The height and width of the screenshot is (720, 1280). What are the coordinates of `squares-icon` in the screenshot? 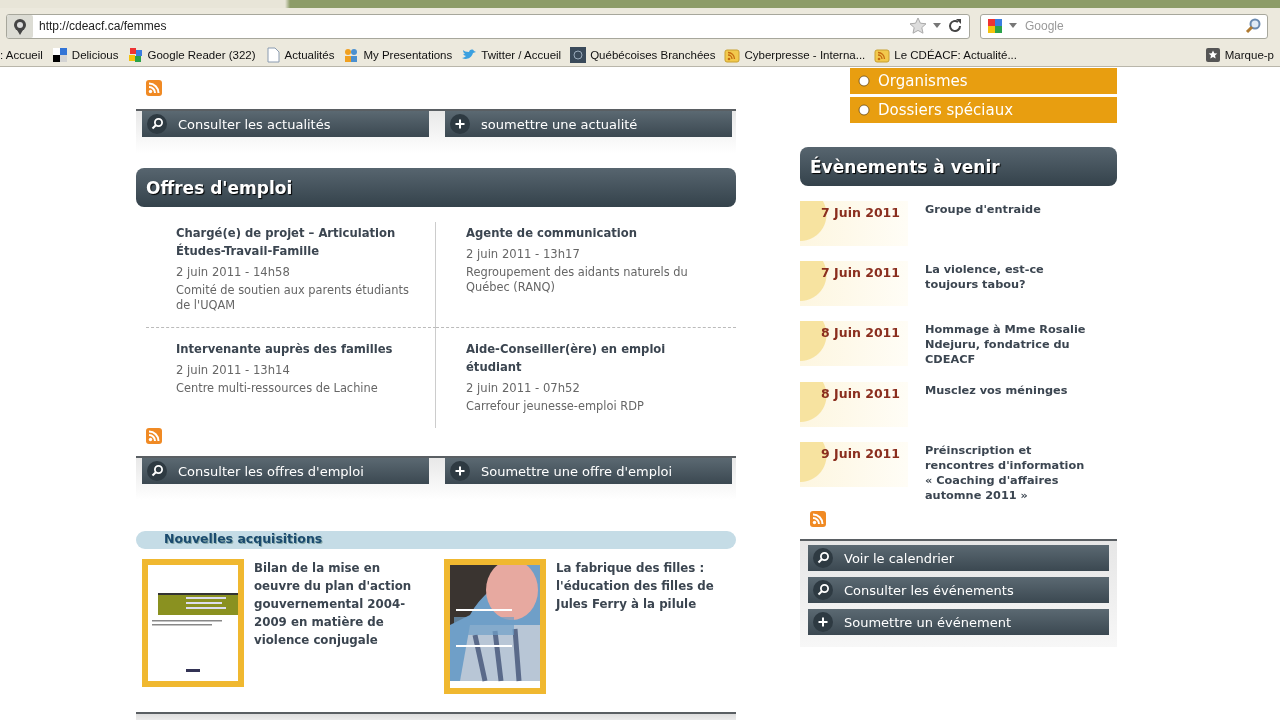 It's located at (59, 55).